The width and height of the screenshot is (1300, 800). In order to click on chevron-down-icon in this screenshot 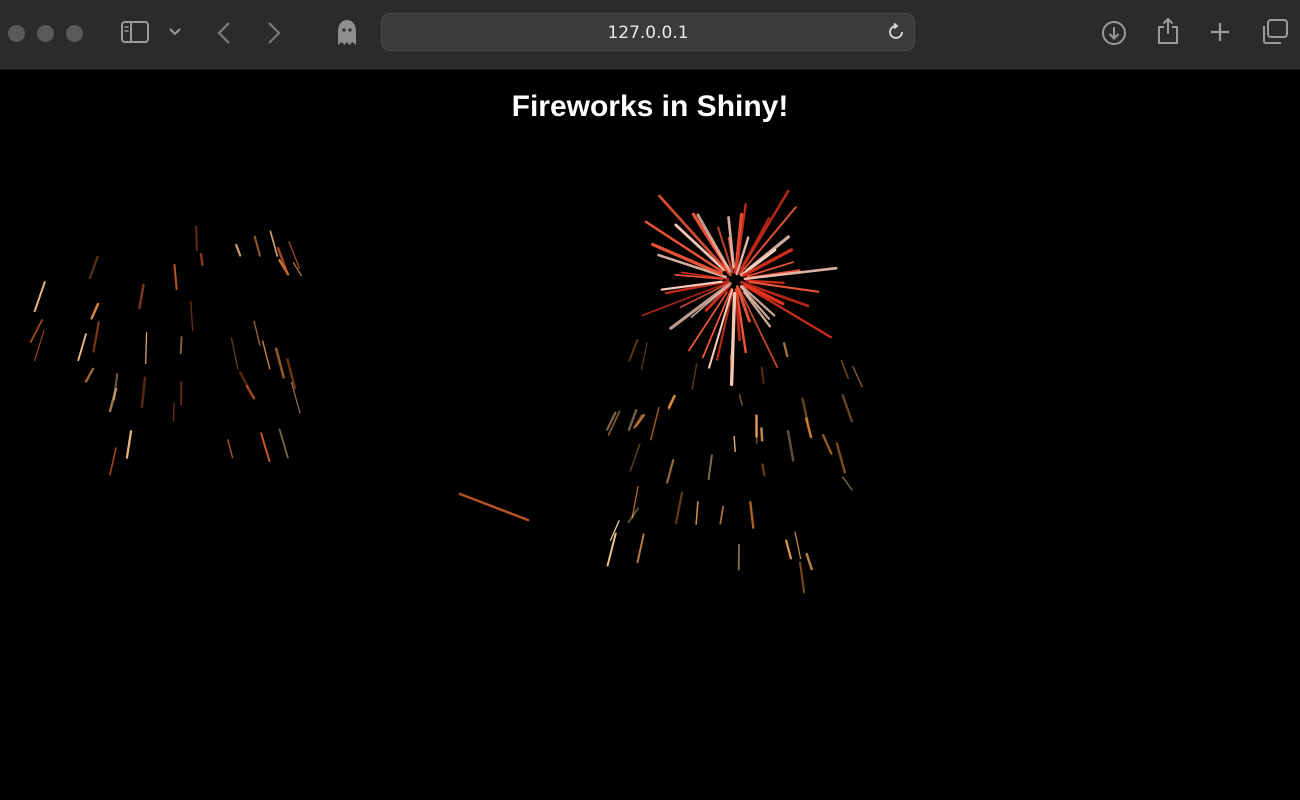, I will do `click(175, 32)`.